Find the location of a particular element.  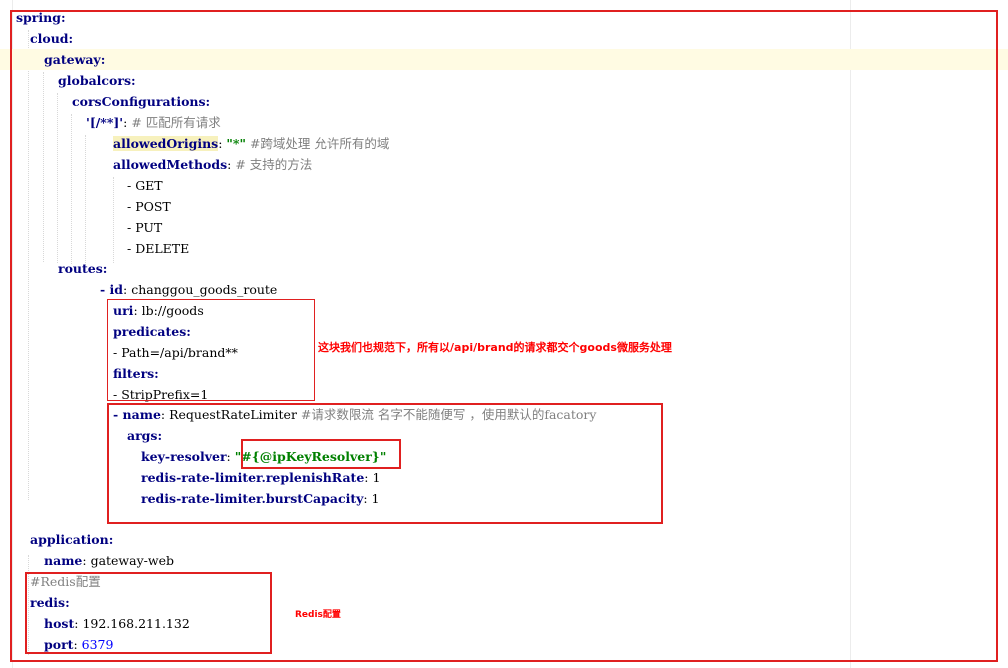

route-annotation-box is located at coordinates (211, 350).